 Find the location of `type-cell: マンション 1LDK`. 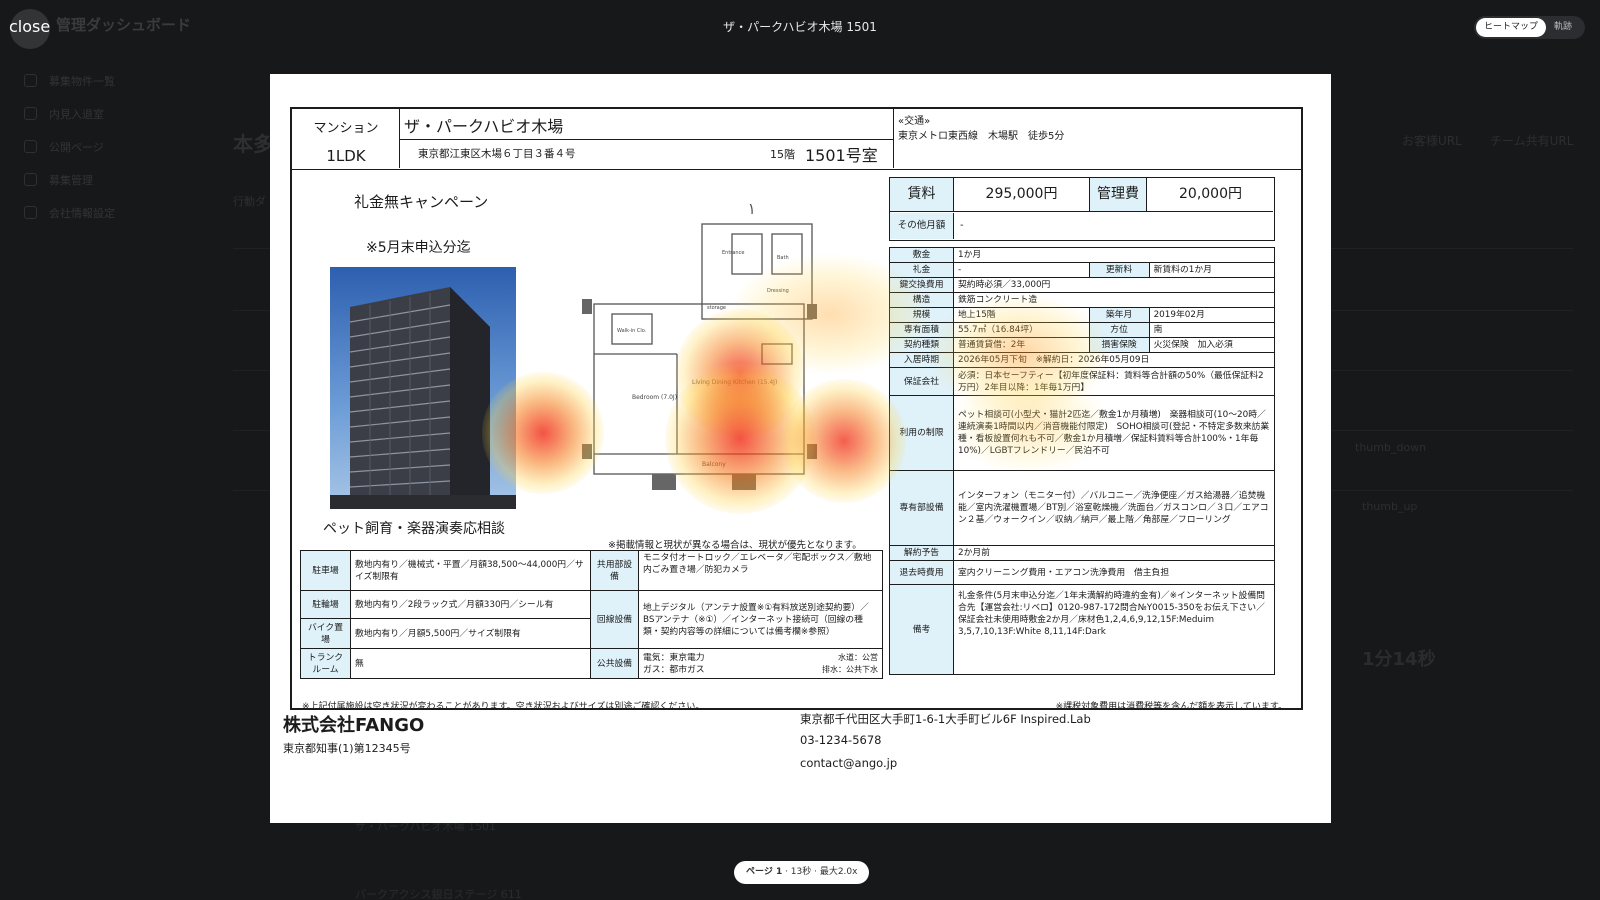

type-cell: マンション 1LDK is located at coordinates (346, 138).